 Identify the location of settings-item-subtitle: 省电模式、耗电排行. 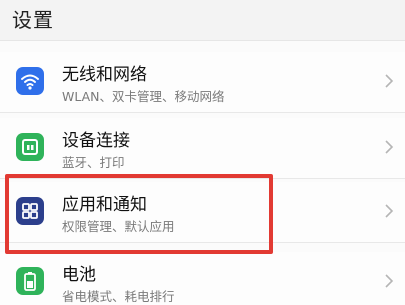
(118, 296).